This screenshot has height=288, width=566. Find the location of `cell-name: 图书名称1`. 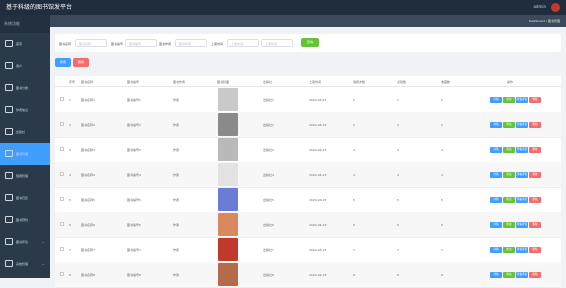

cell-name: 图书名称1 is located at coordinates (88, 100).